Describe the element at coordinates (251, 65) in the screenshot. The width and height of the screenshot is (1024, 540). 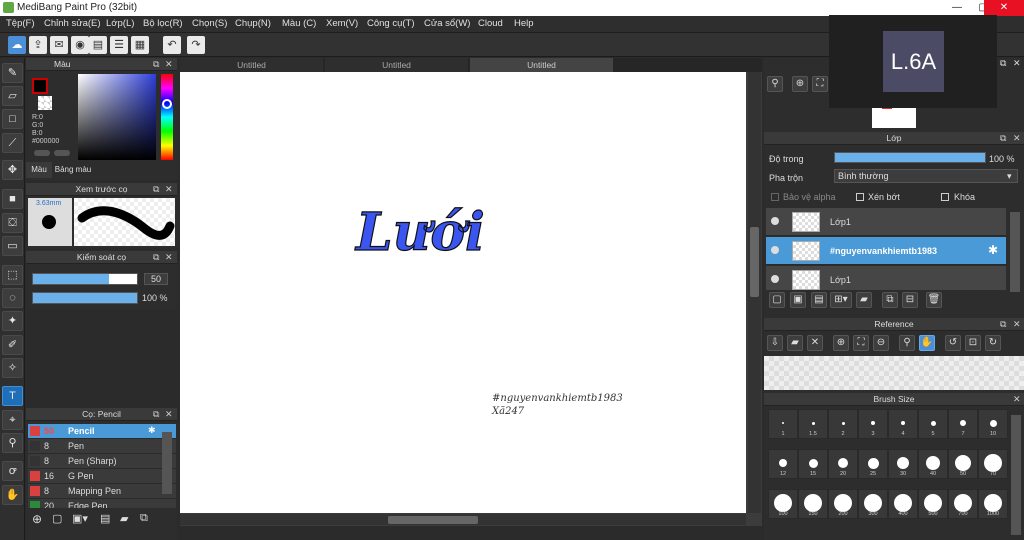
I see `doc-tab-1: Untitled` at that location.